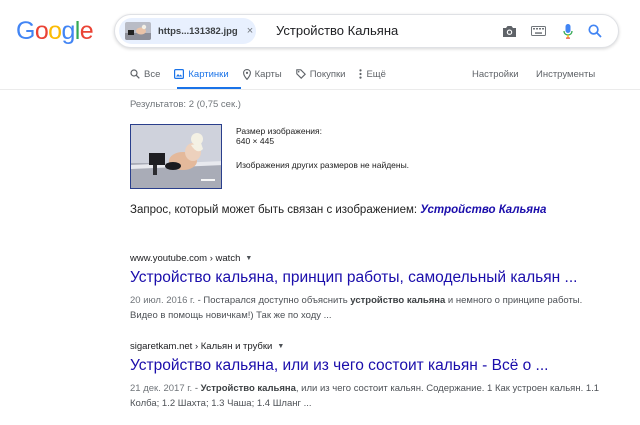 Image resolution: width=640 pixels, height=425 pixels. Describe the element at coordinates (25, 31) in the screenshot. I see `logo-letter: G` at that location.